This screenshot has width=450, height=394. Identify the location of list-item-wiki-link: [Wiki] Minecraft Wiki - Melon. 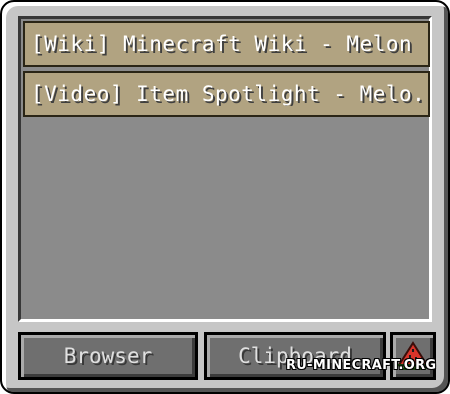
(226, 44).